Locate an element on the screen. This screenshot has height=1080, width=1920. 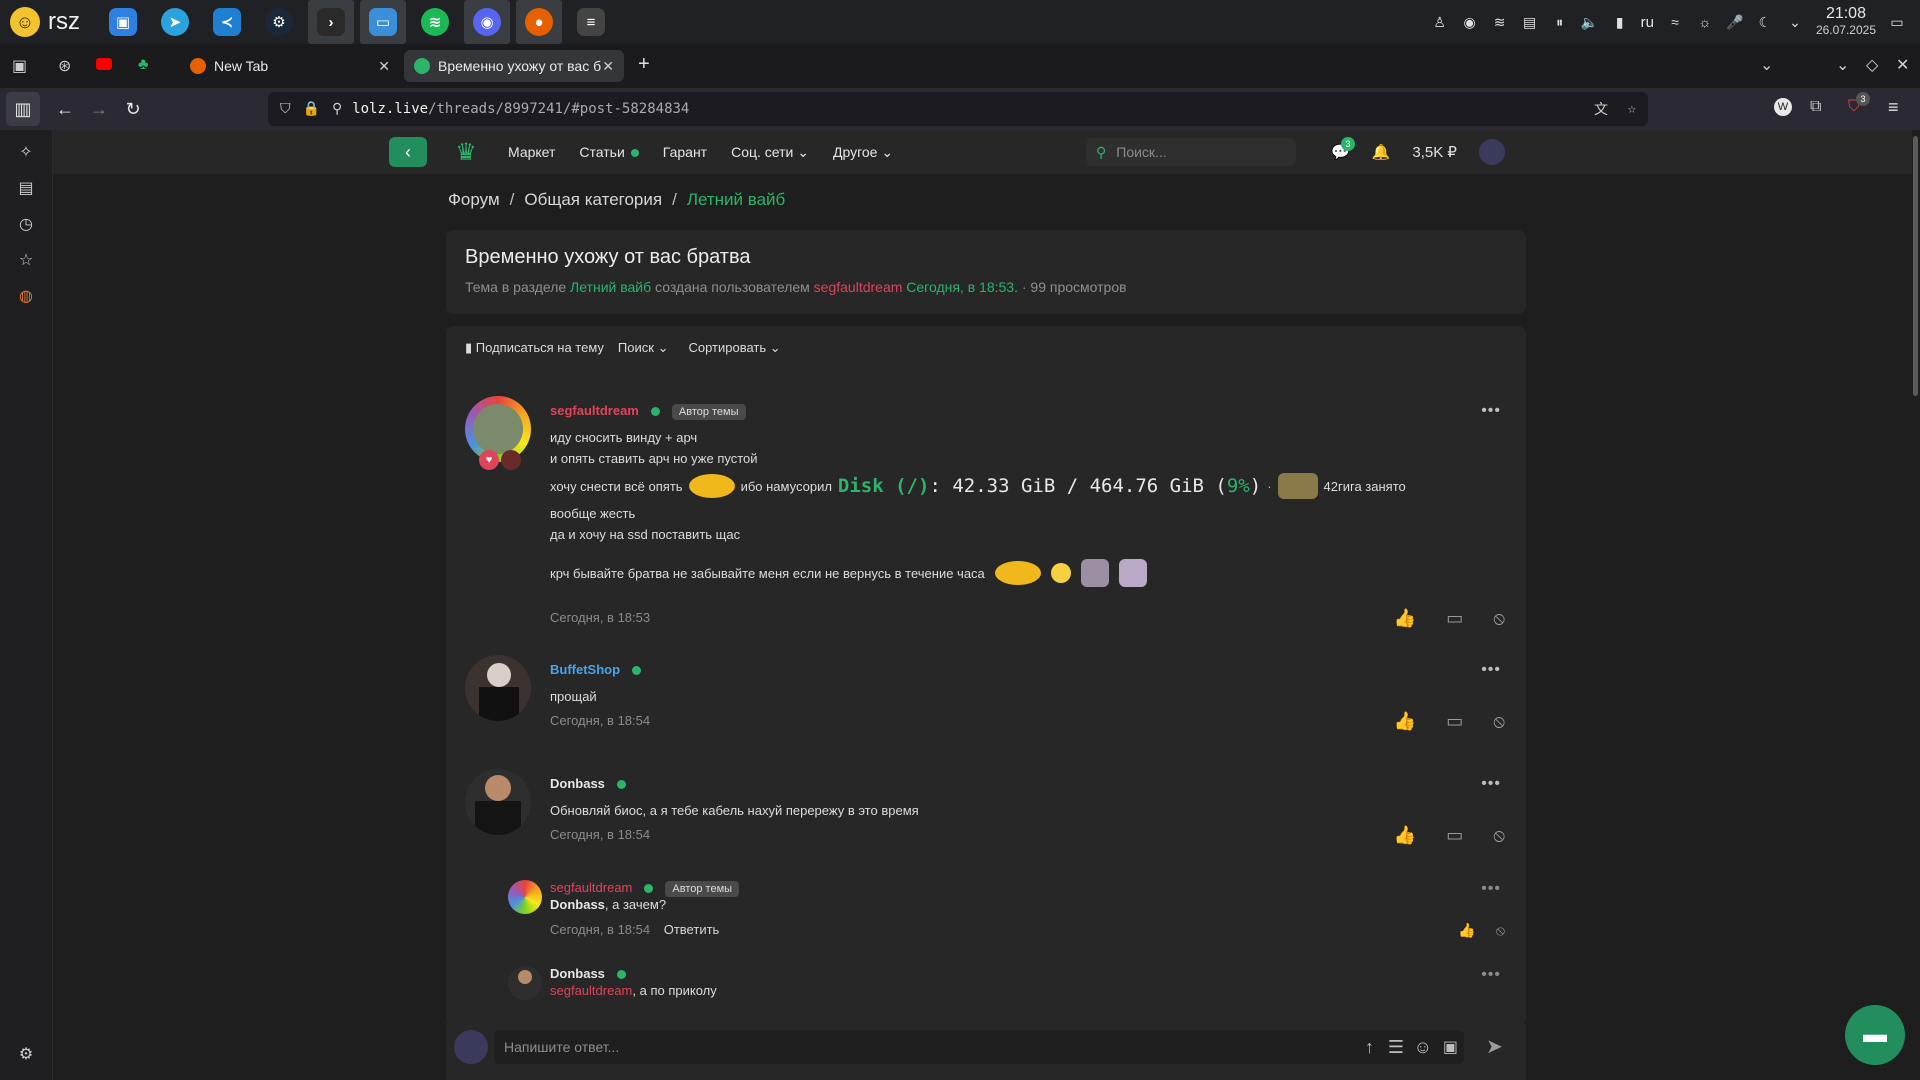
reload-icon: ↻ is located at coordinates (133, 109).